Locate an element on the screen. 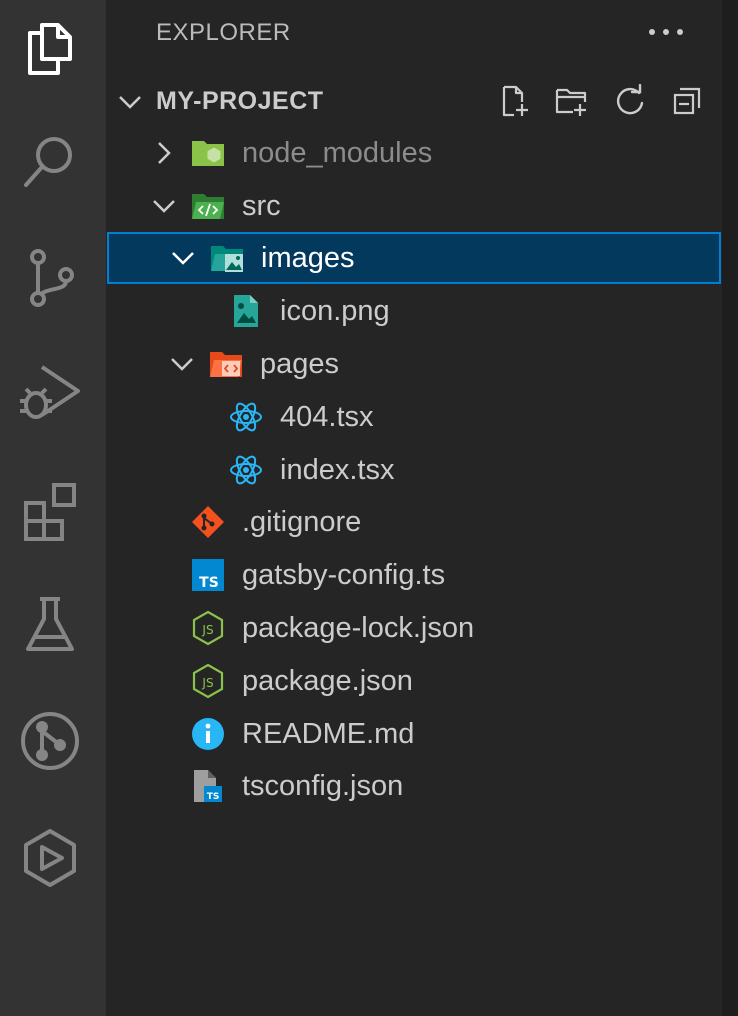 The image size is (738, 1016). tree-item-package-lock-json: JS package-lock.json is located at coordinates (414, 628).